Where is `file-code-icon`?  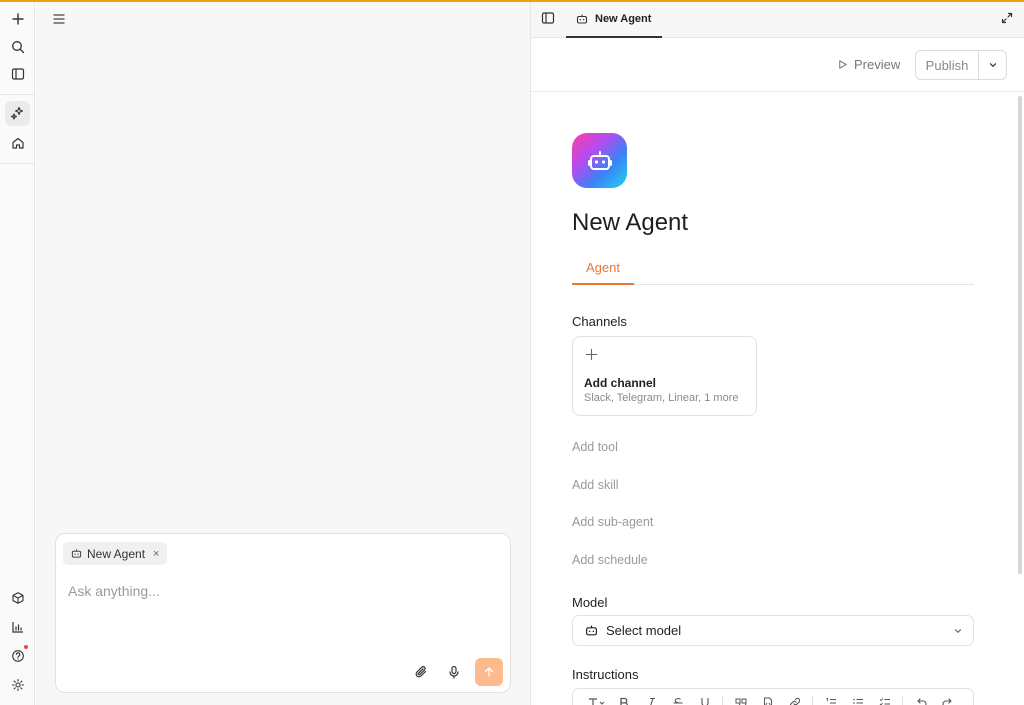
file-code-icon is located at coordinates (767, 701).